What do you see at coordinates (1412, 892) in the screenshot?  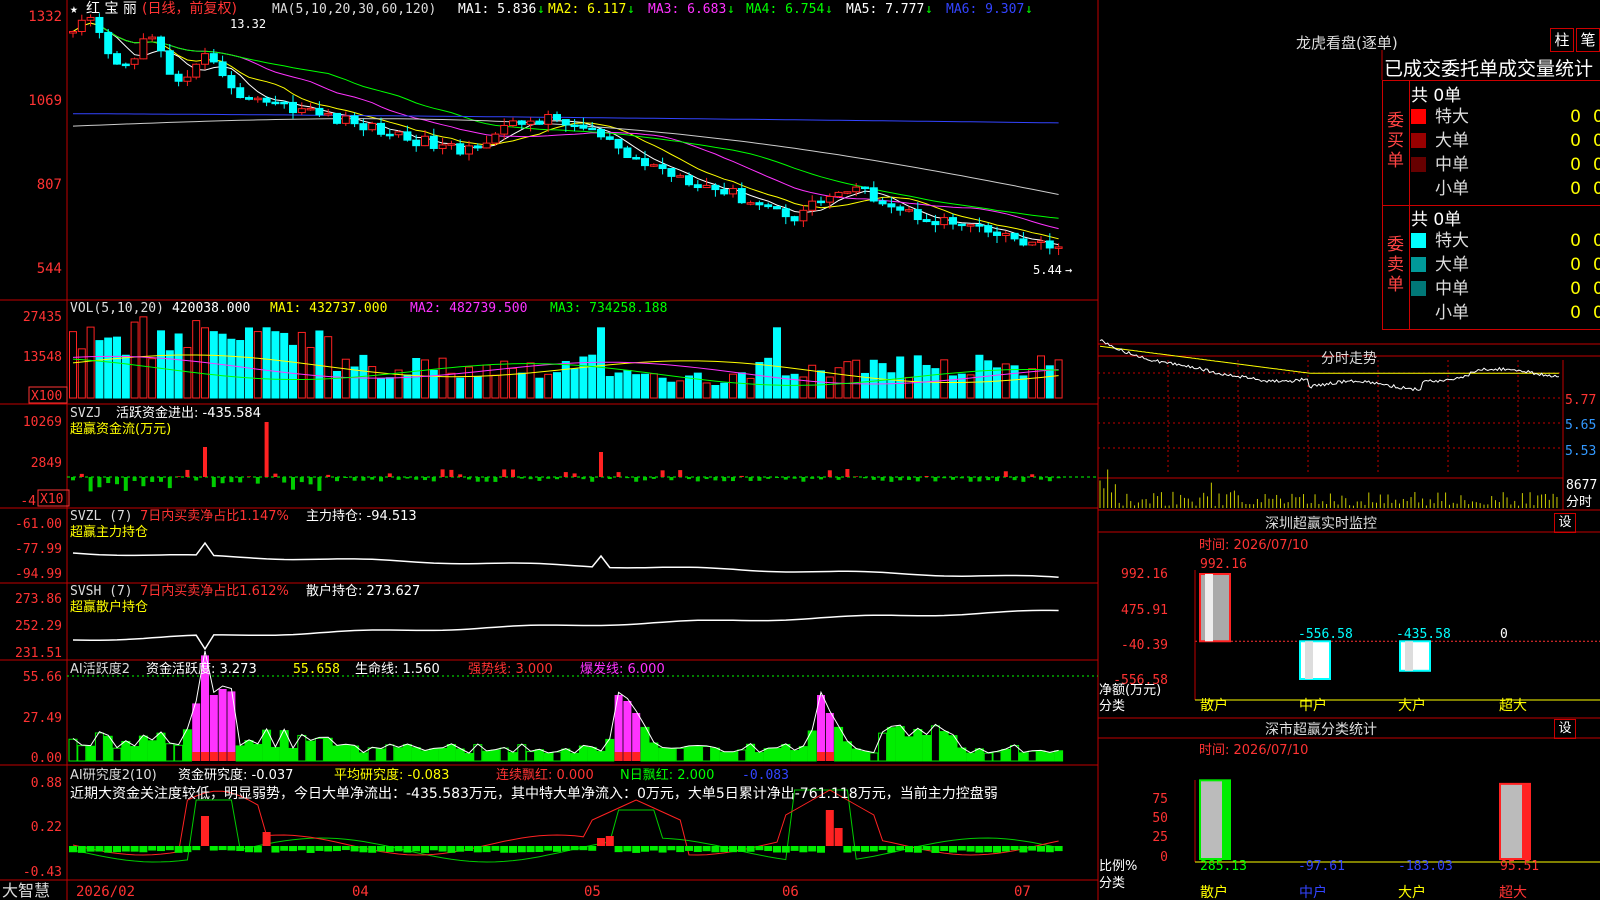 I see `sz2-cat: 大户` at bounding box center [1412, 892].